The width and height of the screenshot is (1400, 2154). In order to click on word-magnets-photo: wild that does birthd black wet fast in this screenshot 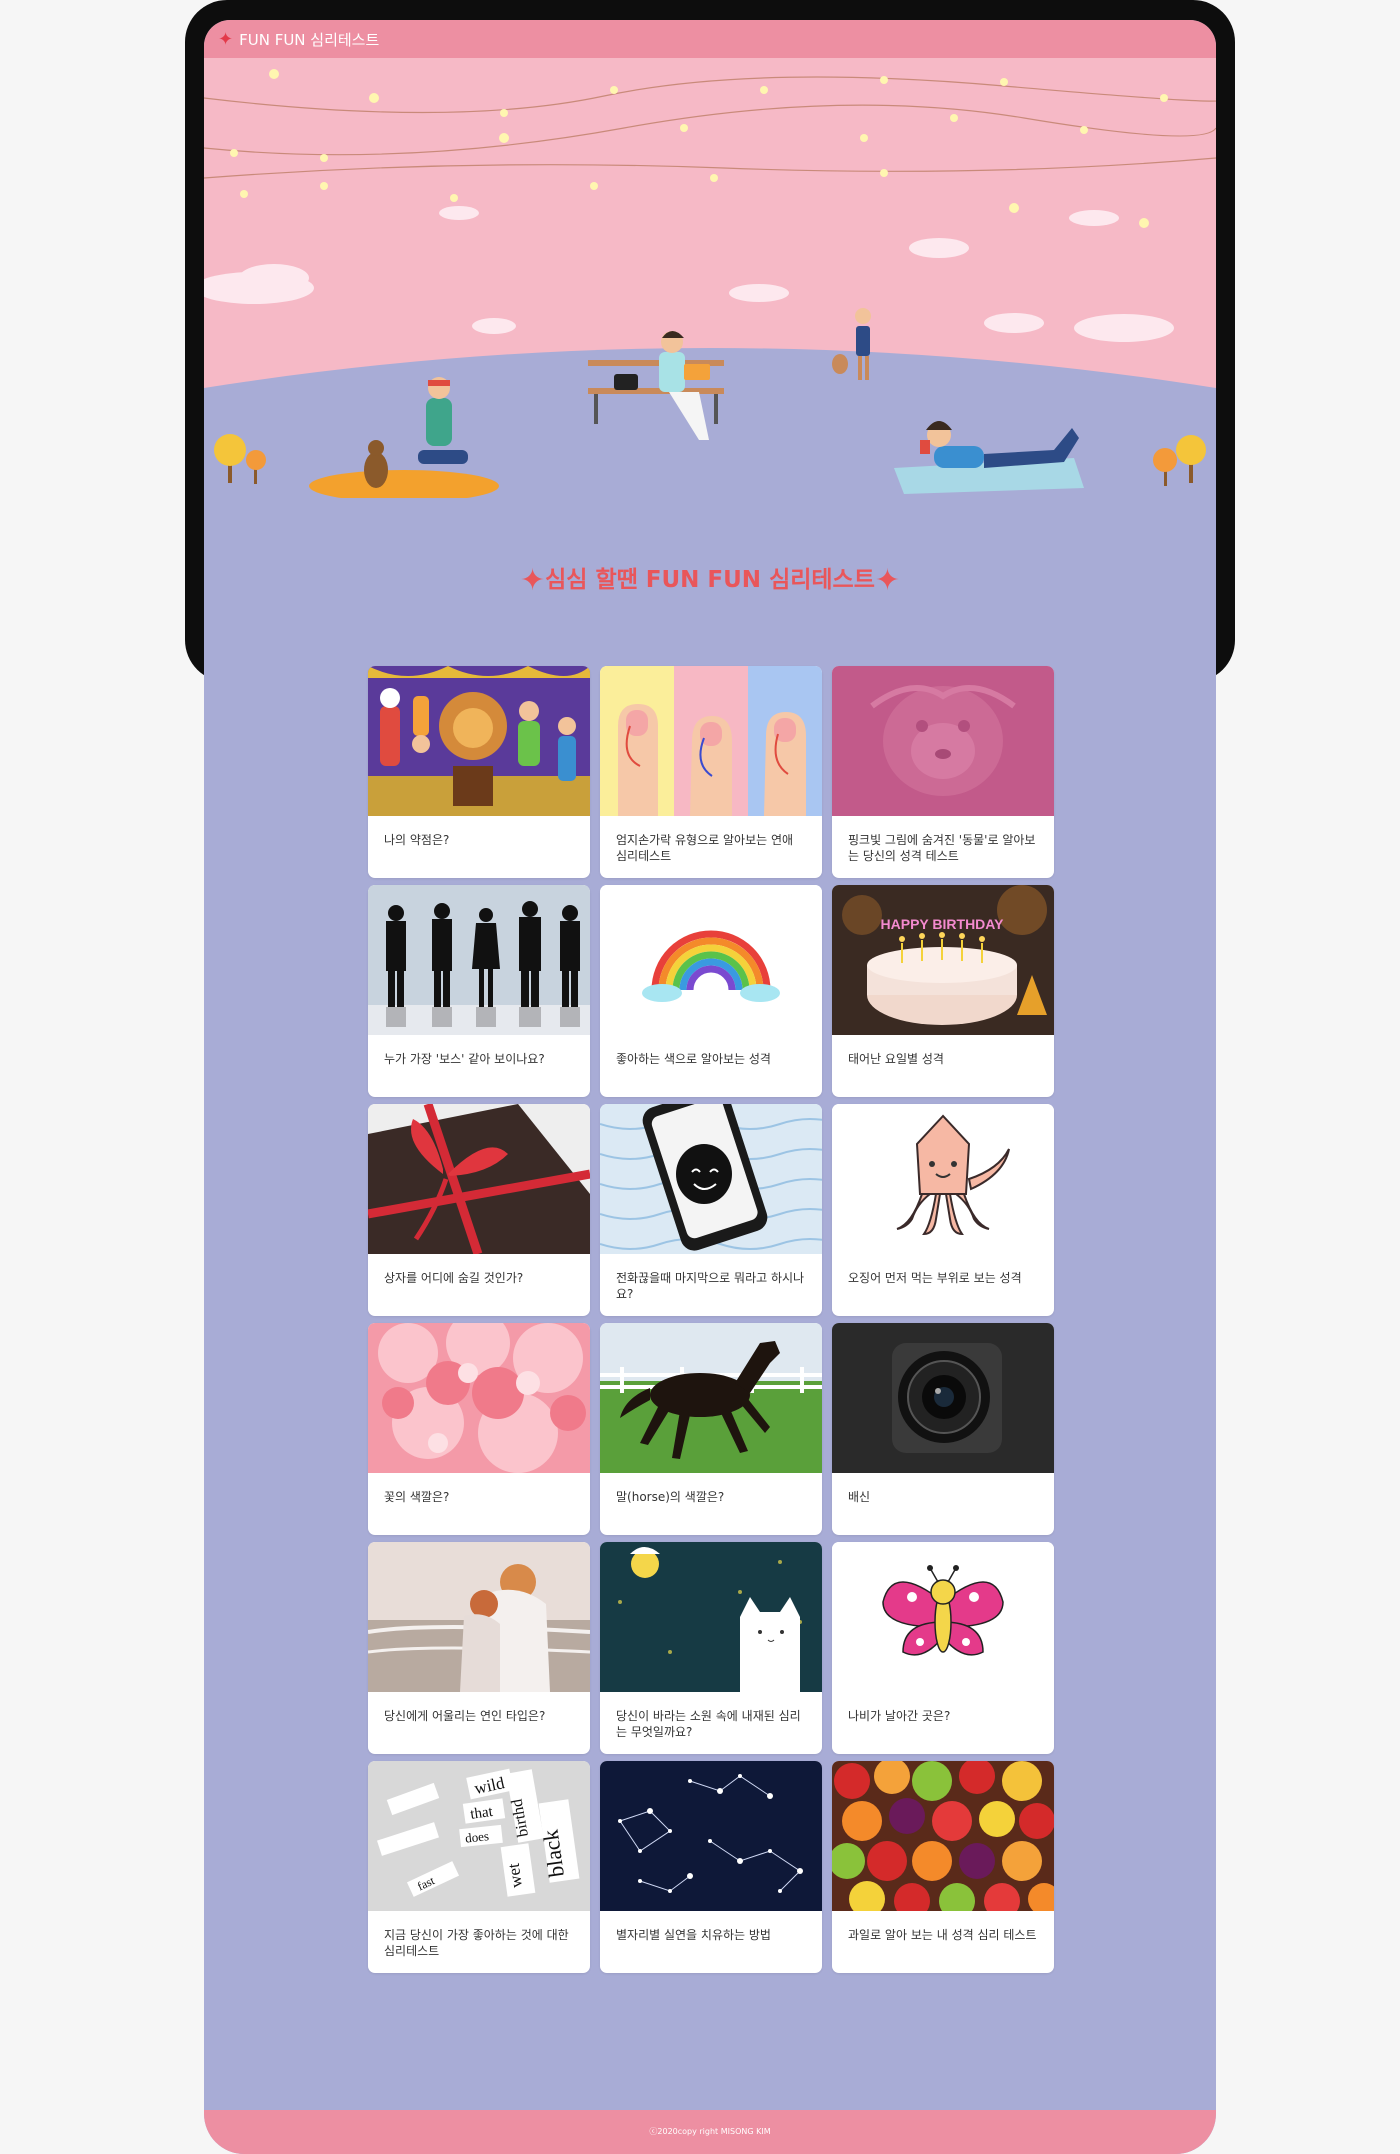, I will do `click(479, 1836)`.